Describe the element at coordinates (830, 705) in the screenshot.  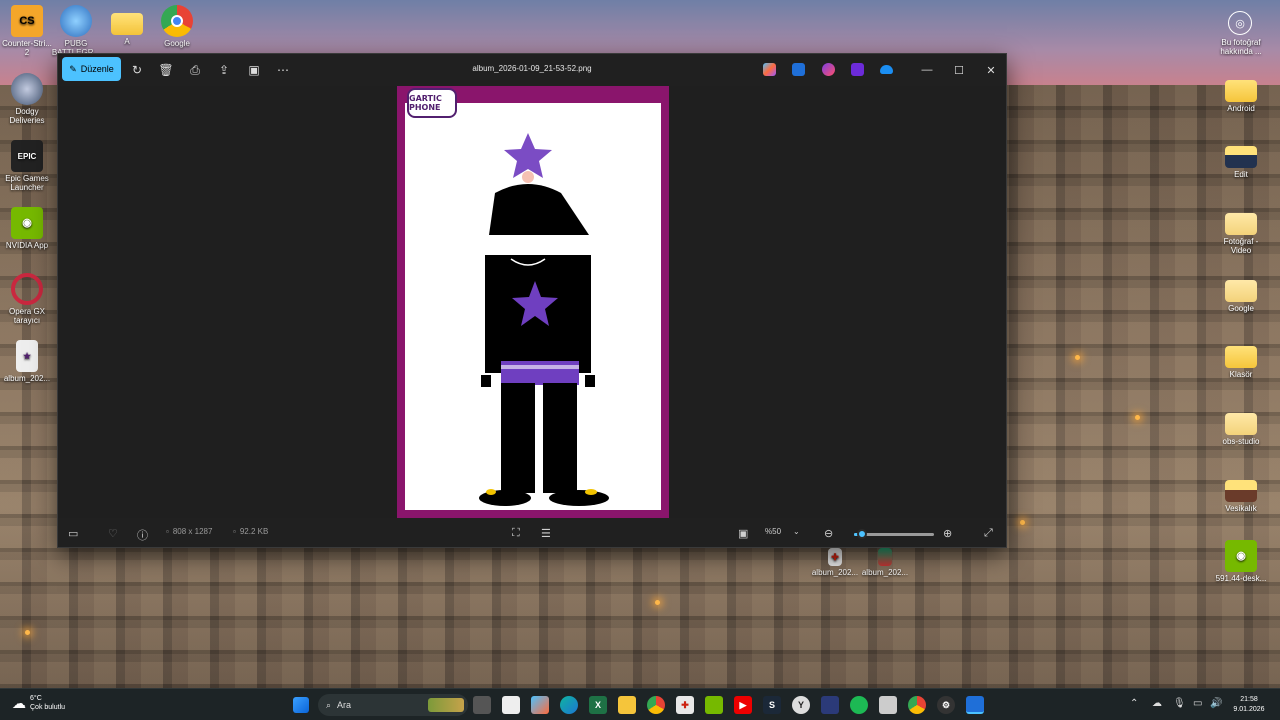
I see `app-icon` at that location.